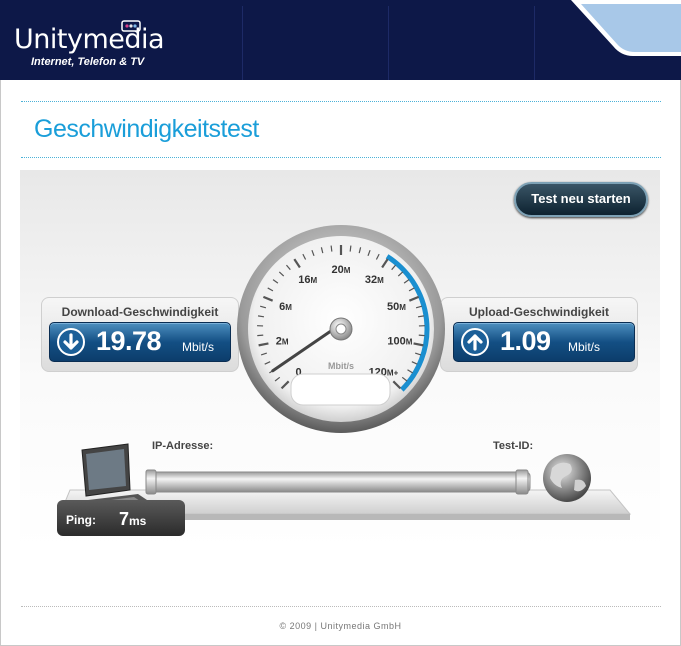  What do you see at coordinates (124, 519) in the screenshot?
I see `ping-number: 7` at bounding box center [124, 519].